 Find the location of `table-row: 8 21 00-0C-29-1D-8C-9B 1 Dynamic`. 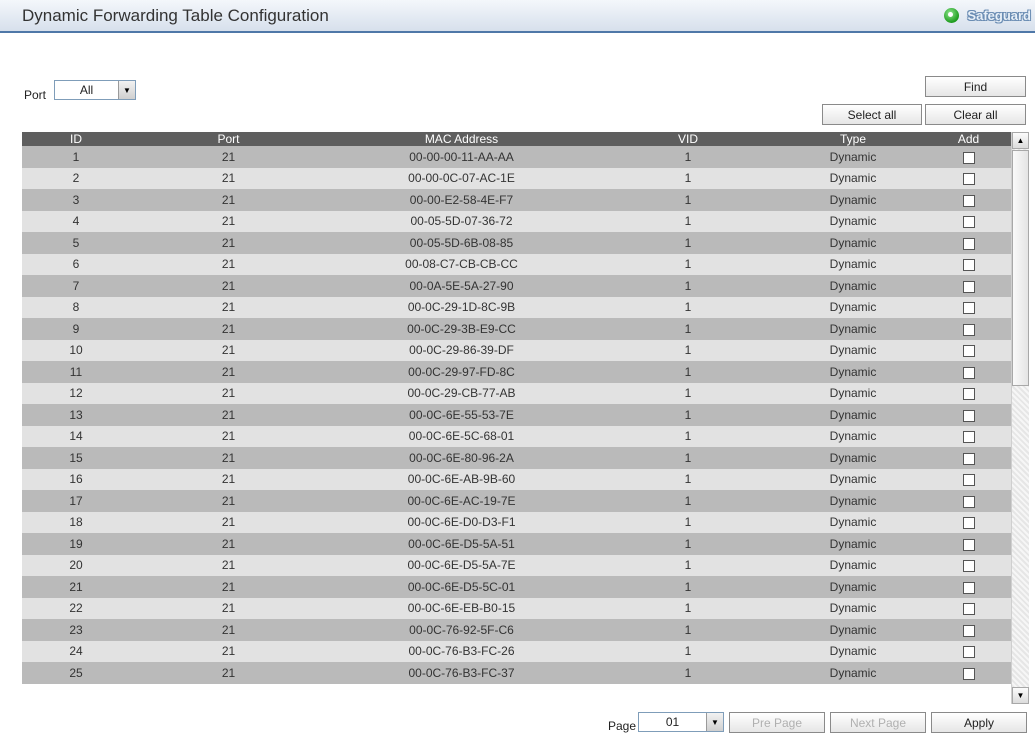

table-row: 8 21 00-0C-29-1D-8C-9B 1 Dynamic is located at coordinates (516, 307).